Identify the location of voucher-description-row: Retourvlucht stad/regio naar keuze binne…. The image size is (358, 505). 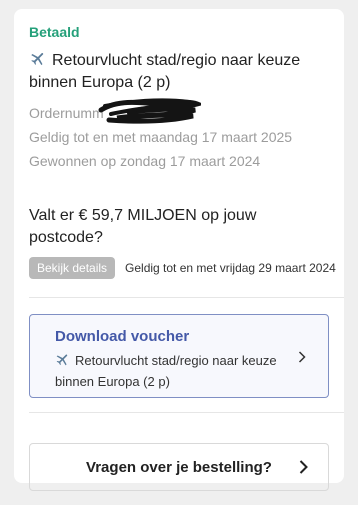
(185, 371).